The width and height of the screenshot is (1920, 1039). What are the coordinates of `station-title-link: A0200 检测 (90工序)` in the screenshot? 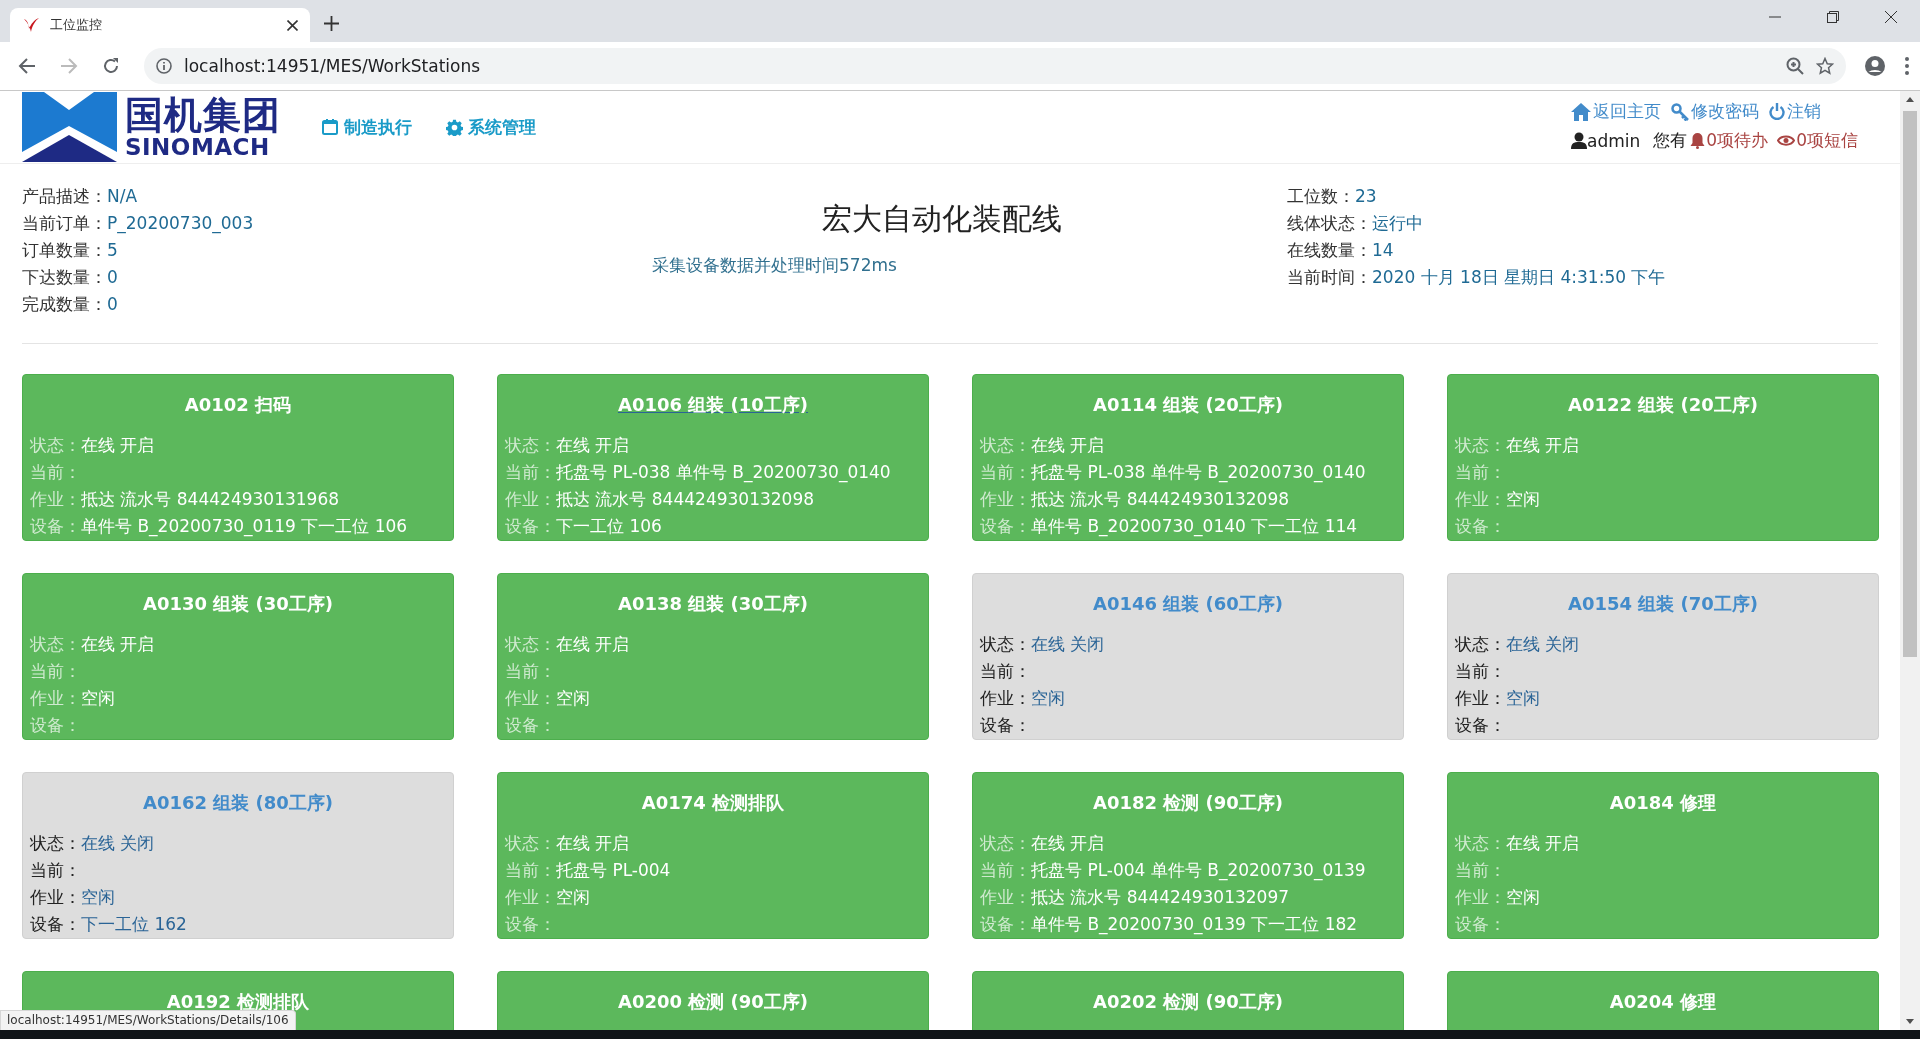 It's located at (713, 1001).